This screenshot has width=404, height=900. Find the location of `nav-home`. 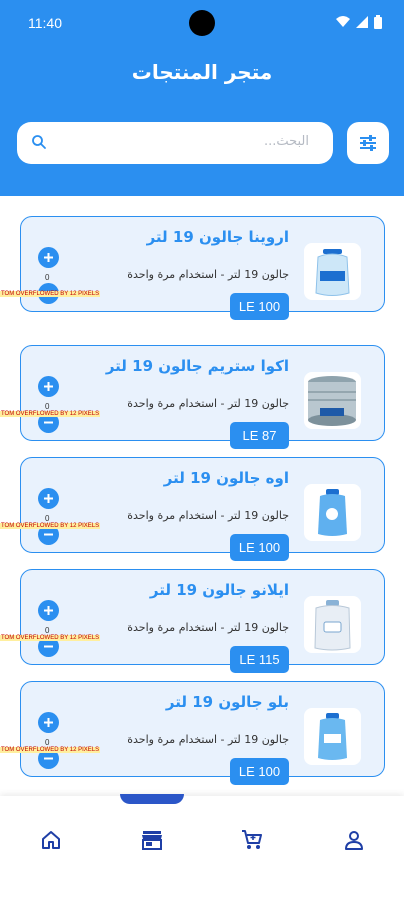

nav-home is located at coordinates (51, 840).